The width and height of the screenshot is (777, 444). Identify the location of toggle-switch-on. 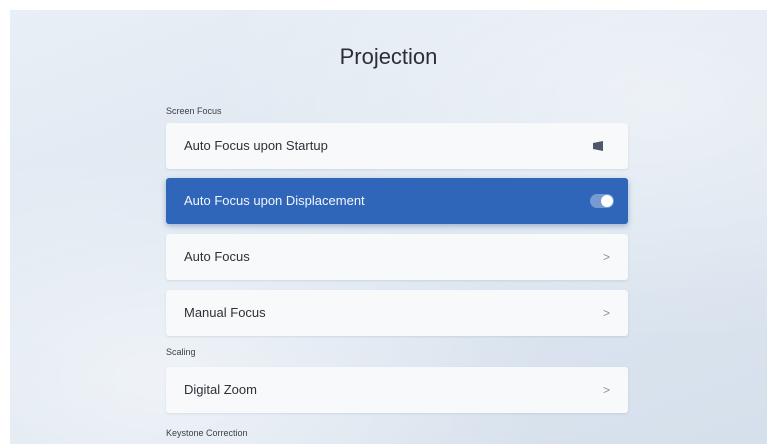
(602, 201).